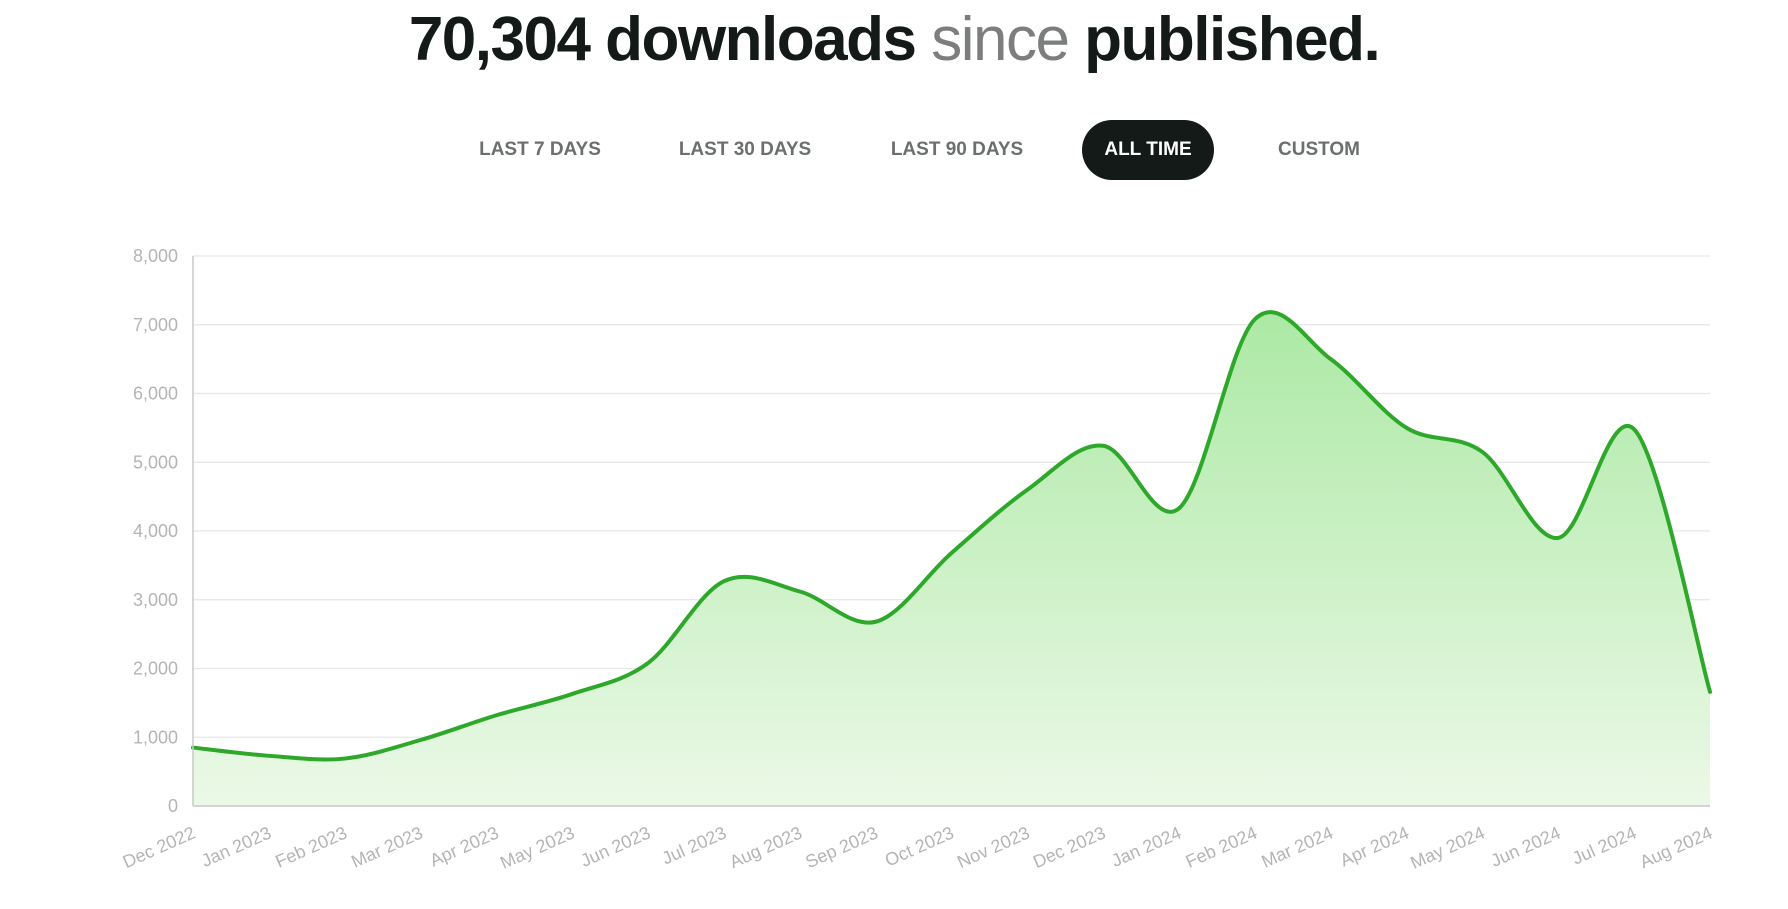 The image size is (1788, 909). Describe the element at coordinates (1374, 847) in the screenshot. I see `x-tick-label: Apr 2024` at that location.